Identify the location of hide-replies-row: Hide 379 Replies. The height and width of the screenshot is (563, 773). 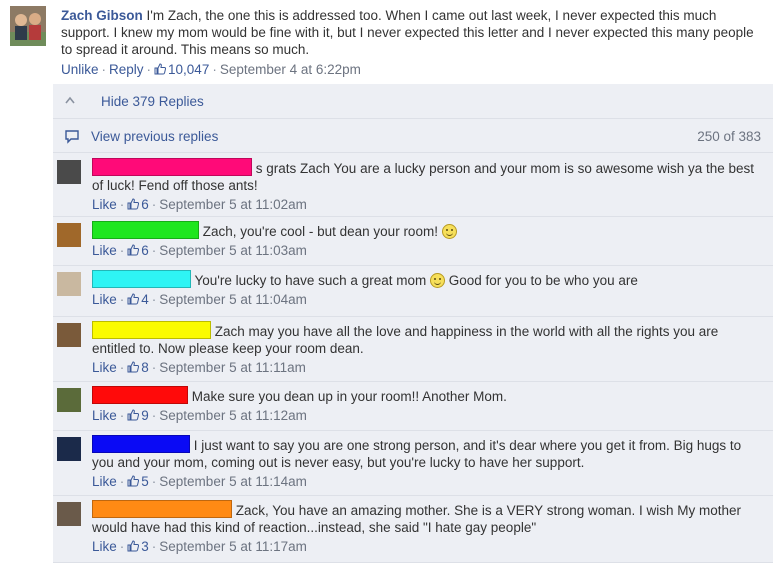
(413, 101).